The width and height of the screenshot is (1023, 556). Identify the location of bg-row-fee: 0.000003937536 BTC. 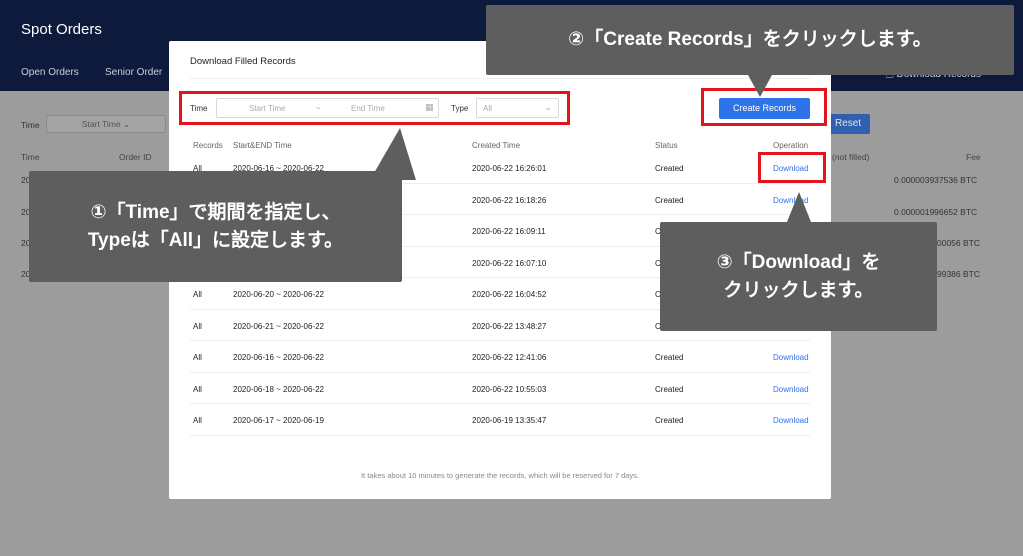
(936, 180).